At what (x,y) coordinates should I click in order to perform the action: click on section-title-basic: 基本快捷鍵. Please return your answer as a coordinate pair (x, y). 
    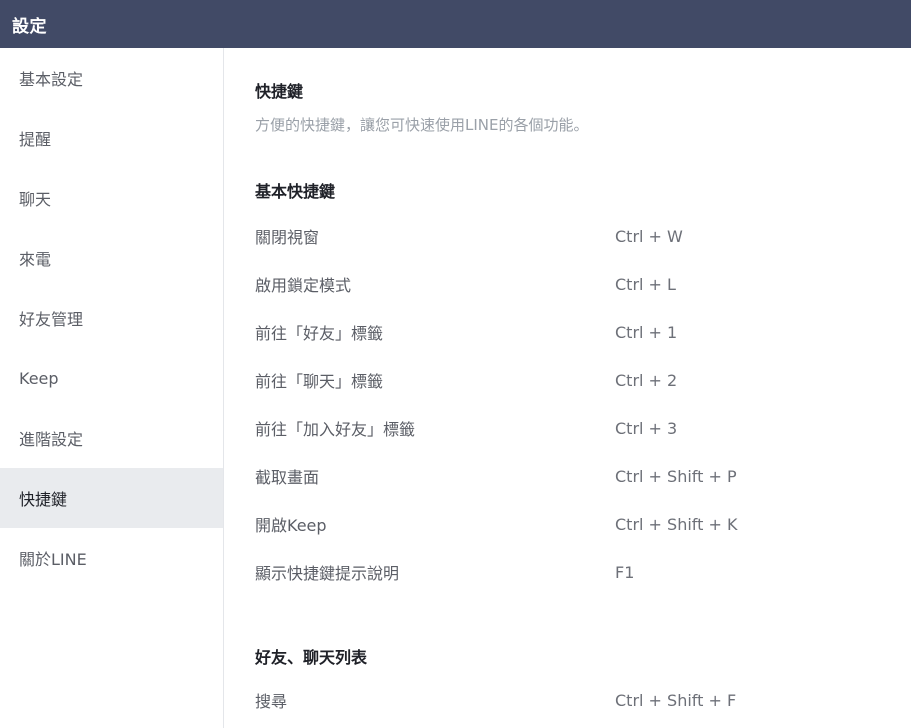
    Looking at the image, I should click on (295, 191).